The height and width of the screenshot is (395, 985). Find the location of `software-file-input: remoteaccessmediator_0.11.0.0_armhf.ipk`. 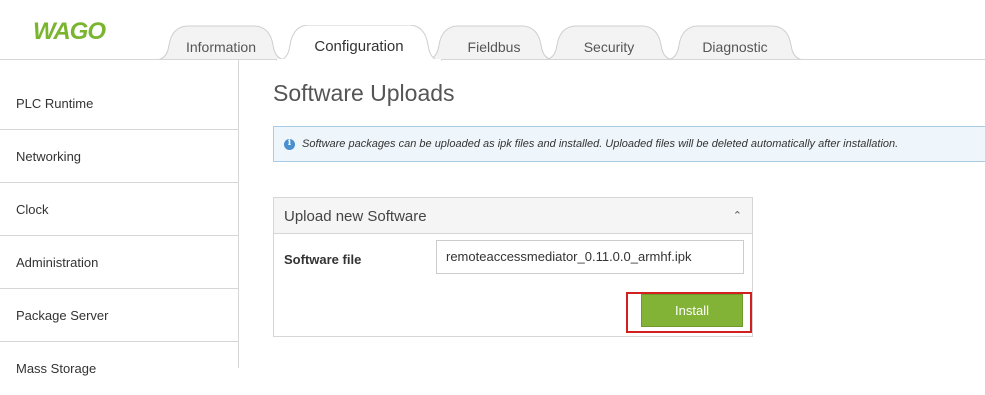

software-file-input: remoteaccessmediator_0.11.0.0_armhf.ipk is located at coordinates (590, 257).